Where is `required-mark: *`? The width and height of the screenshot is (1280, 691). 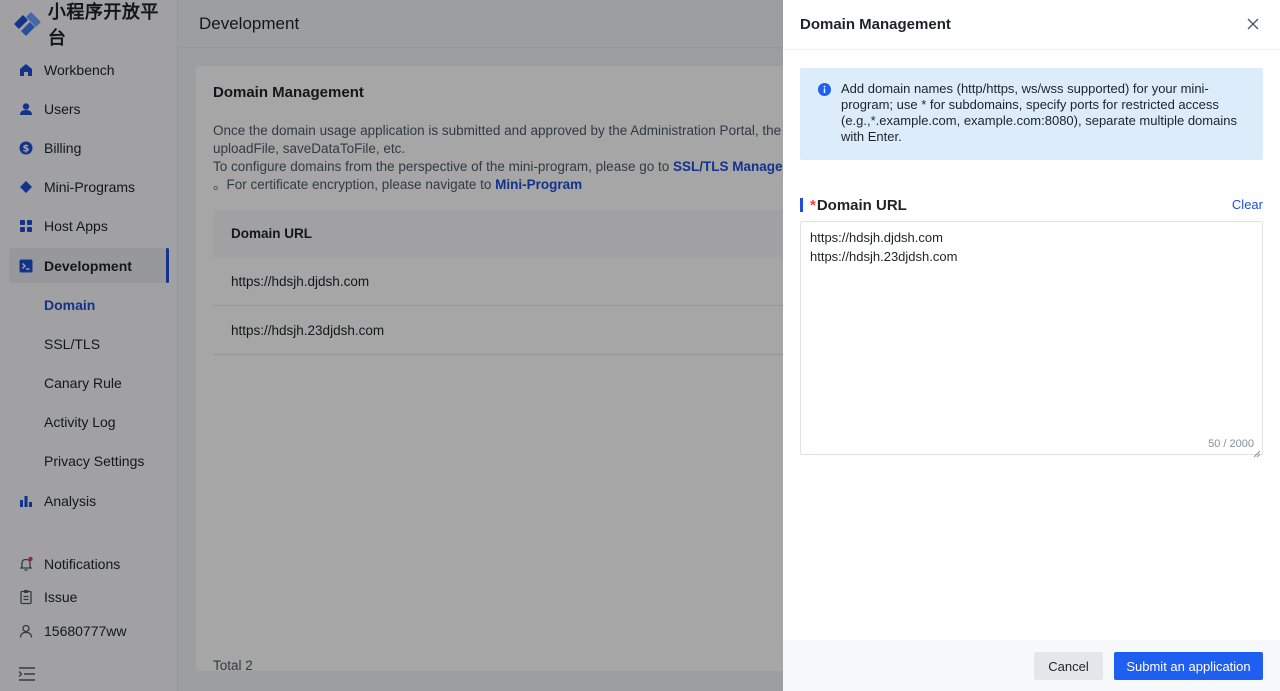
required-mark: * is located at coordinates (813, 205).